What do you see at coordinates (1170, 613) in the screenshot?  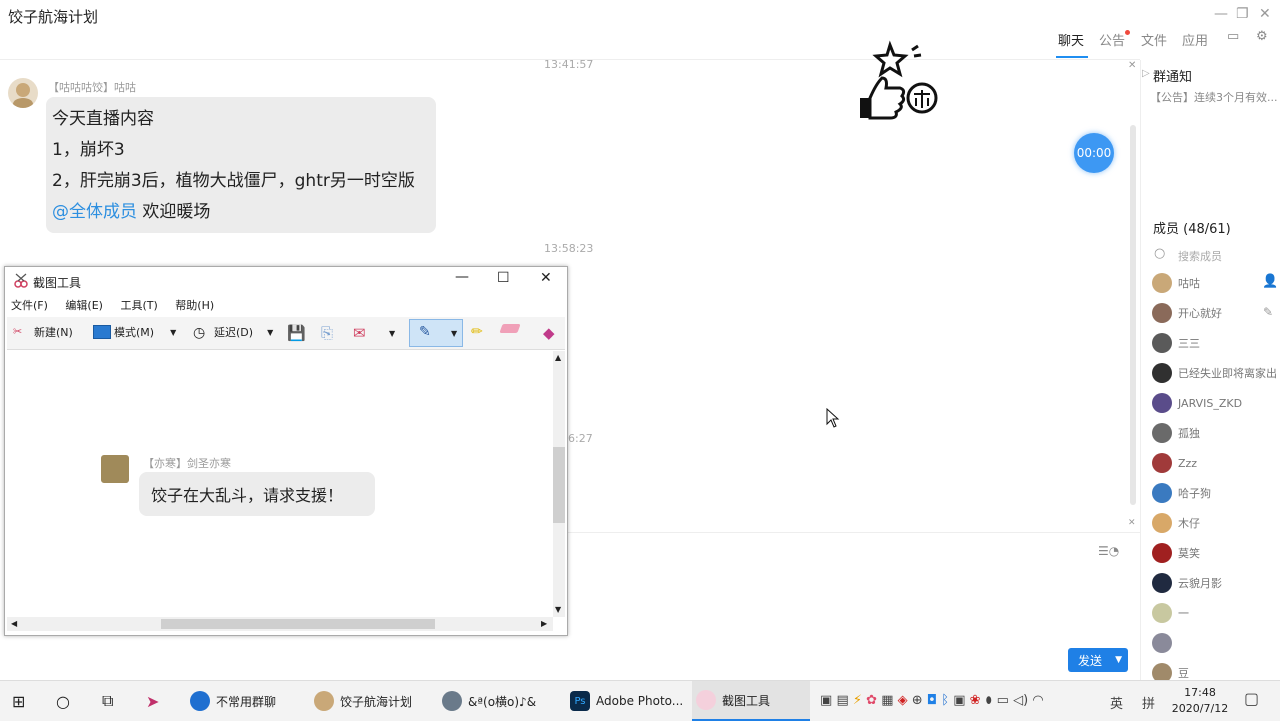 I see `member-item: 一` at bounding box center [1170, 613].